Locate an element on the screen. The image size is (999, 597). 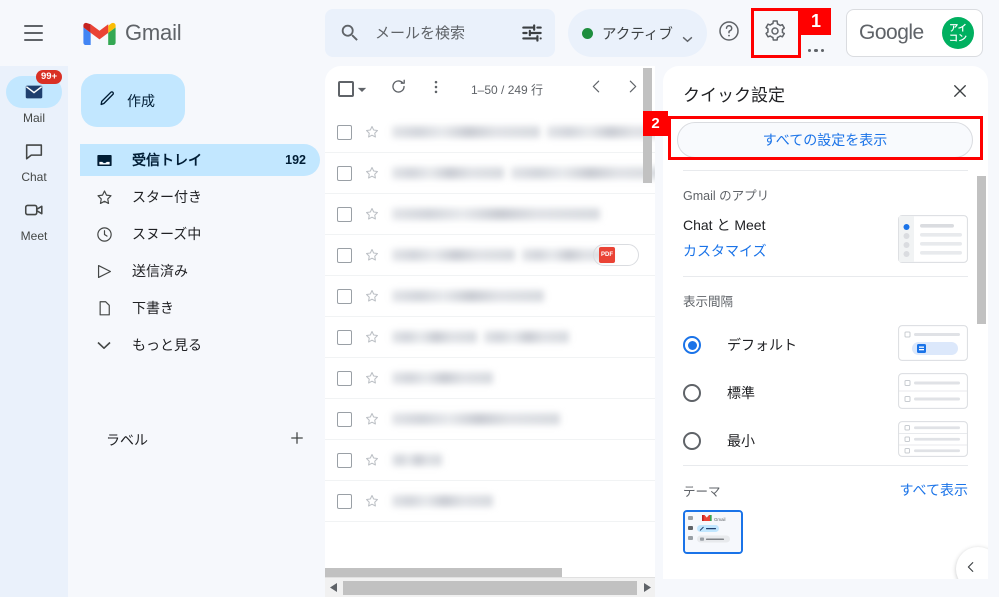
status-dot-icon is located at coordinates (587, 33).